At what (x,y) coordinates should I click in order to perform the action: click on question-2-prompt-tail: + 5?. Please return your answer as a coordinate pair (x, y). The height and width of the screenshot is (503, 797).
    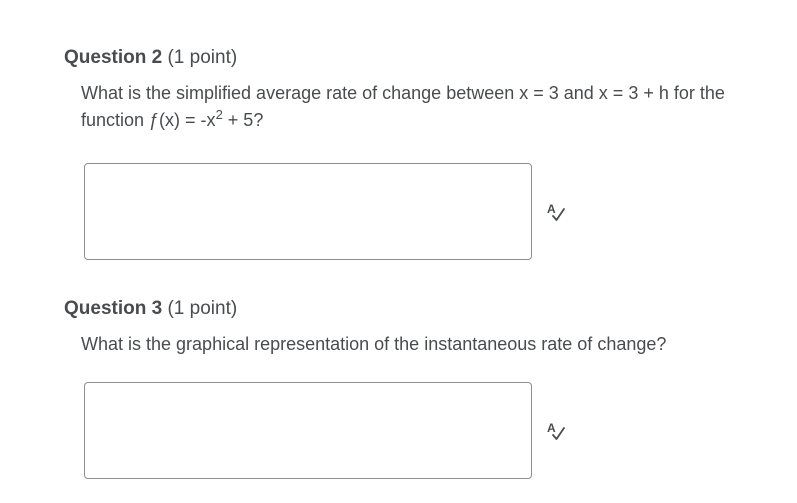
    Looking at the image, I should click on (243, 120).